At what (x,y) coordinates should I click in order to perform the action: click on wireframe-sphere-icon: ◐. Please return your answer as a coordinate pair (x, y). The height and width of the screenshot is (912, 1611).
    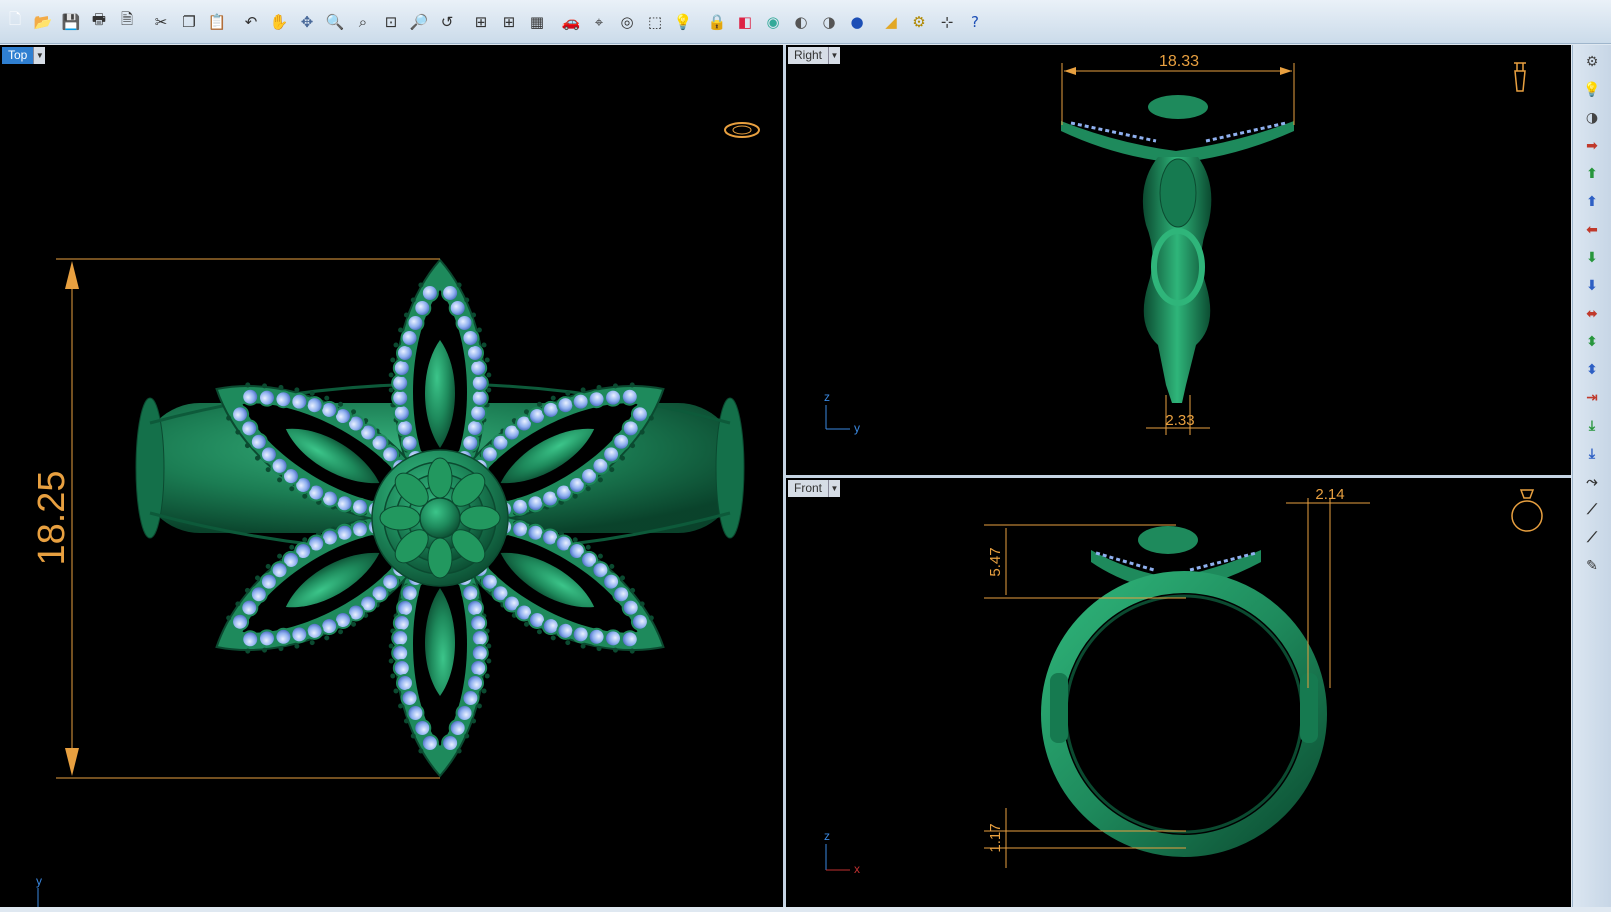
    Looking at the image, I should click on (801, 22).